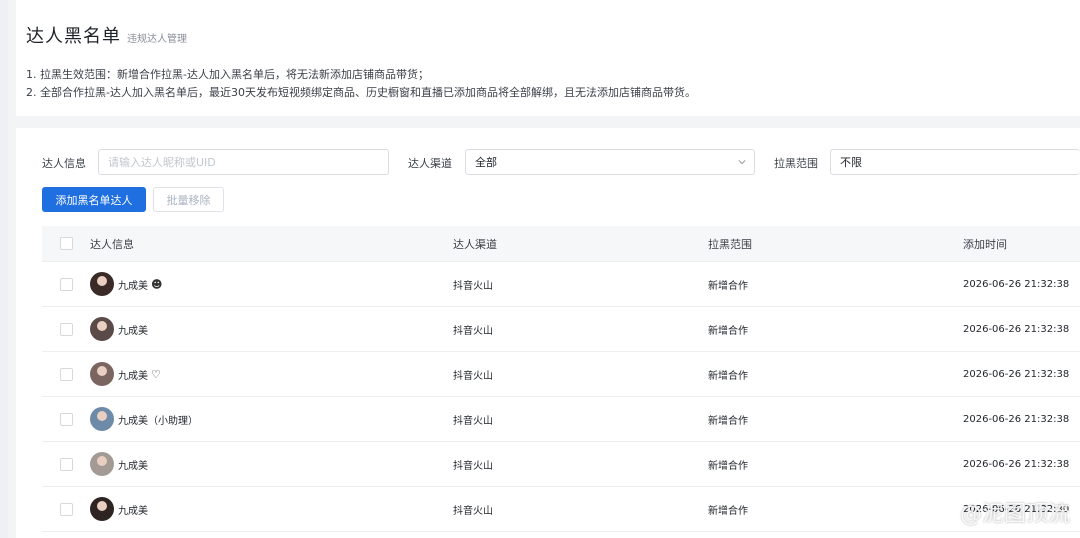 This screenshot has height=538, width=1080. I want to click on talent-info-label: 达人信息, so click(64, 163).